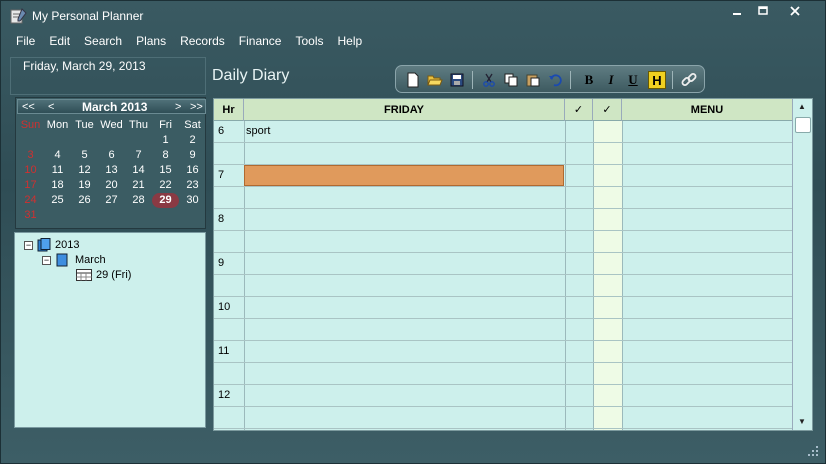  Describe the element at coordinates (84, 200) in the screenshot. I see `calendar-day: 26` at that location.